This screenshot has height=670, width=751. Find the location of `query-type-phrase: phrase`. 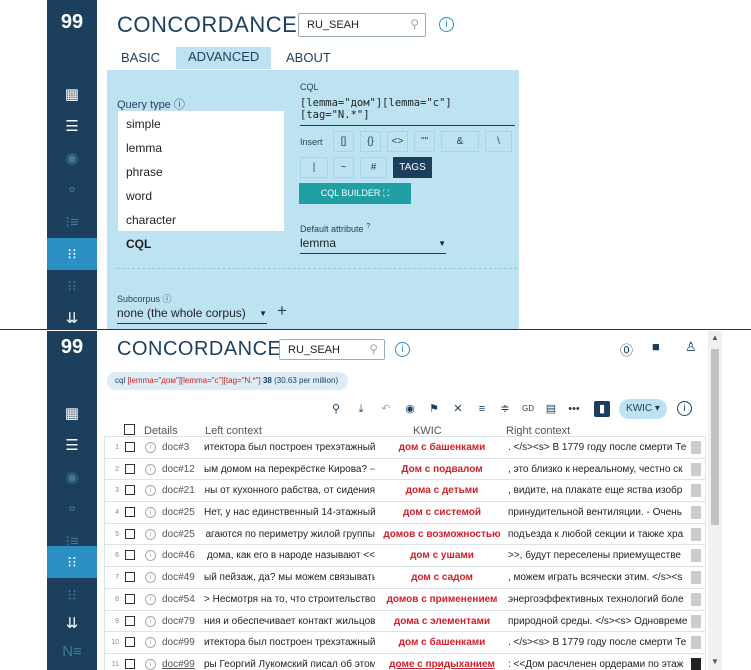

query-type-phrase: phrase is located at coordinates (201, 171).